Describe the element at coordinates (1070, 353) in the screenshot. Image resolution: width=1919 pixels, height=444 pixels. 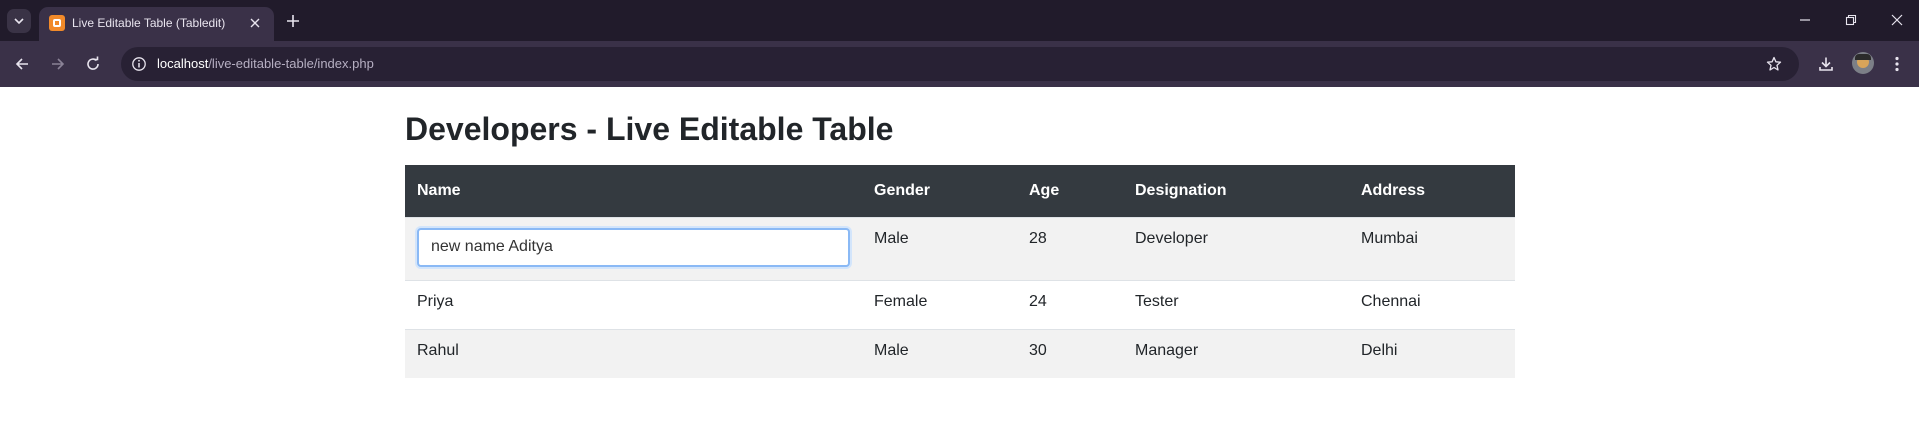
I see `age-cell: 30` at that location.